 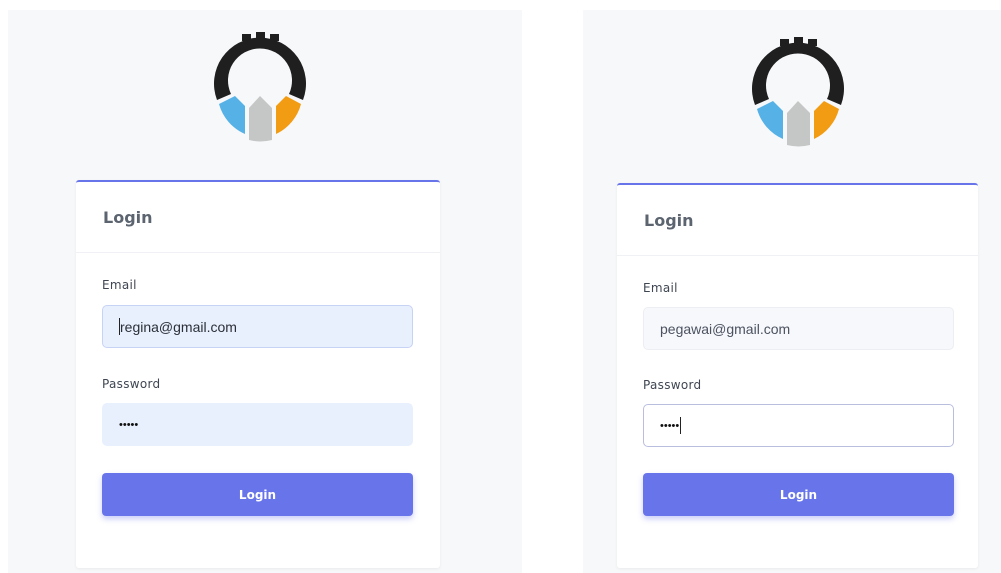 What do you see at coordinates (725, 328) in the screenshot?
I see `email-value: pegawai@gmail.com` at bounding box center [725, 328].